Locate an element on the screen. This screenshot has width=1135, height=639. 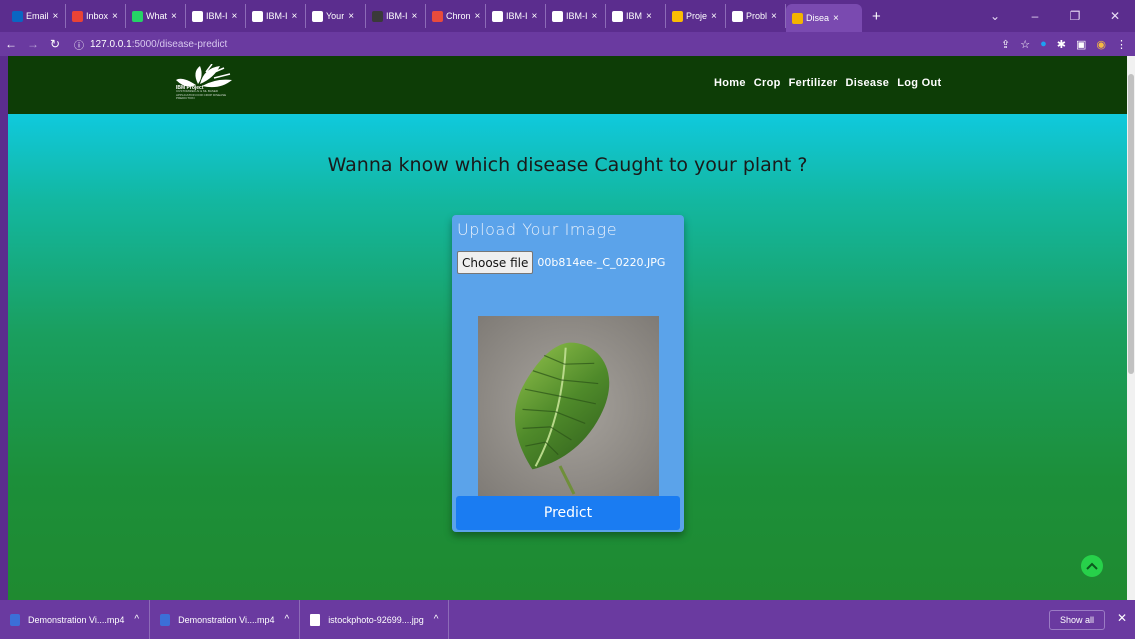
download-item: istockphoto-92699....jpg ^ is located at coordinates (375, 619).